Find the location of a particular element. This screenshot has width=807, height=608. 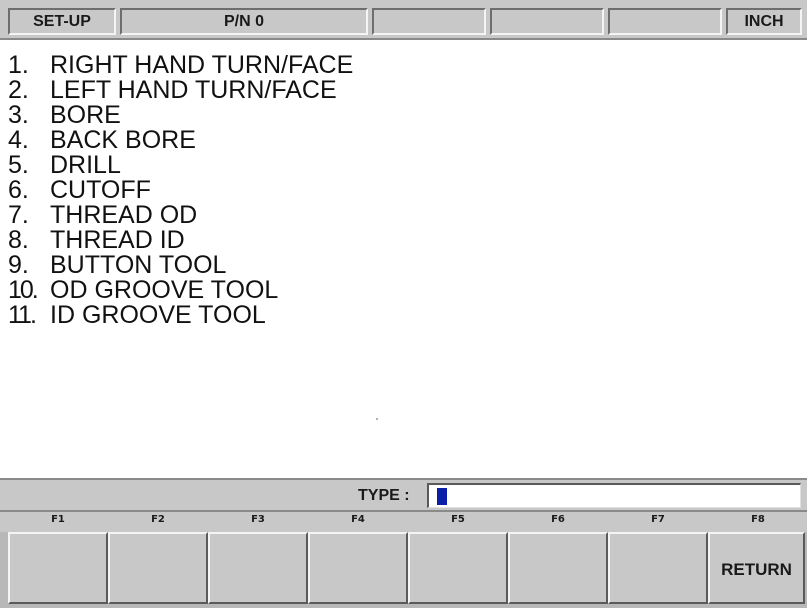

units-indicator: INCH is located at coordinates (764, 21).